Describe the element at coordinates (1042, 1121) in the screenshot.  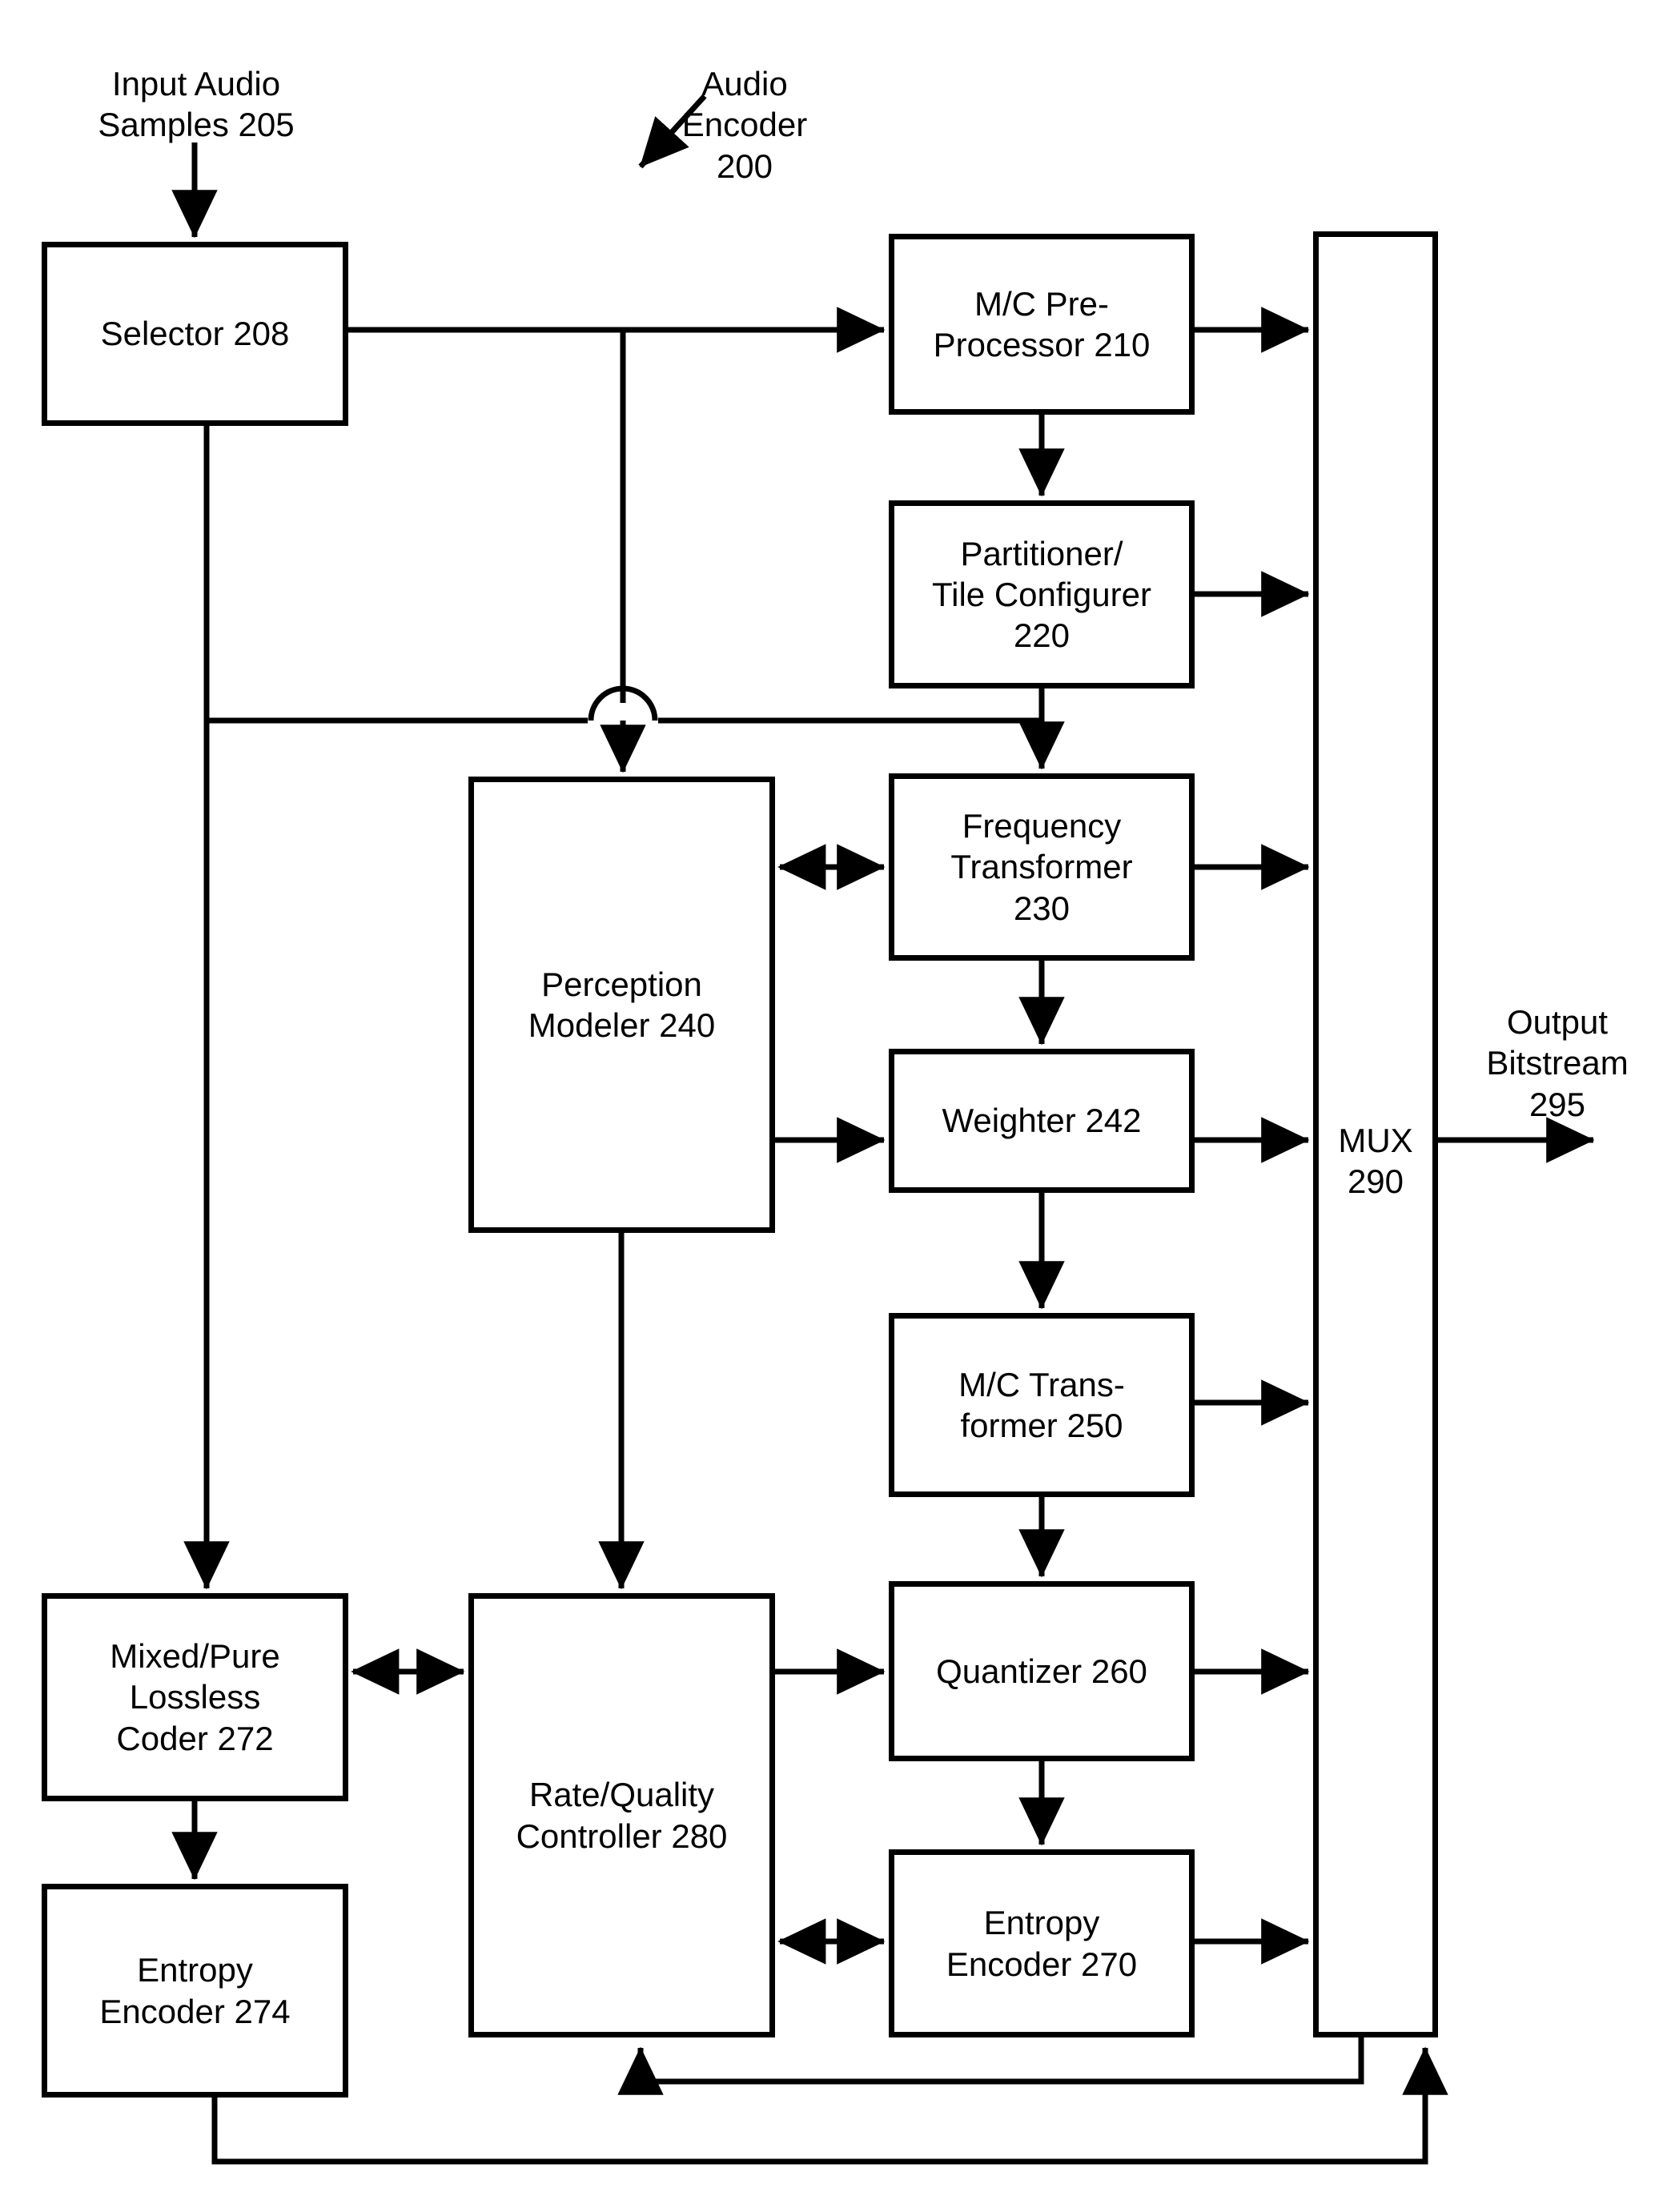
I see `block-weighter-242: Weighter 242` at that location.